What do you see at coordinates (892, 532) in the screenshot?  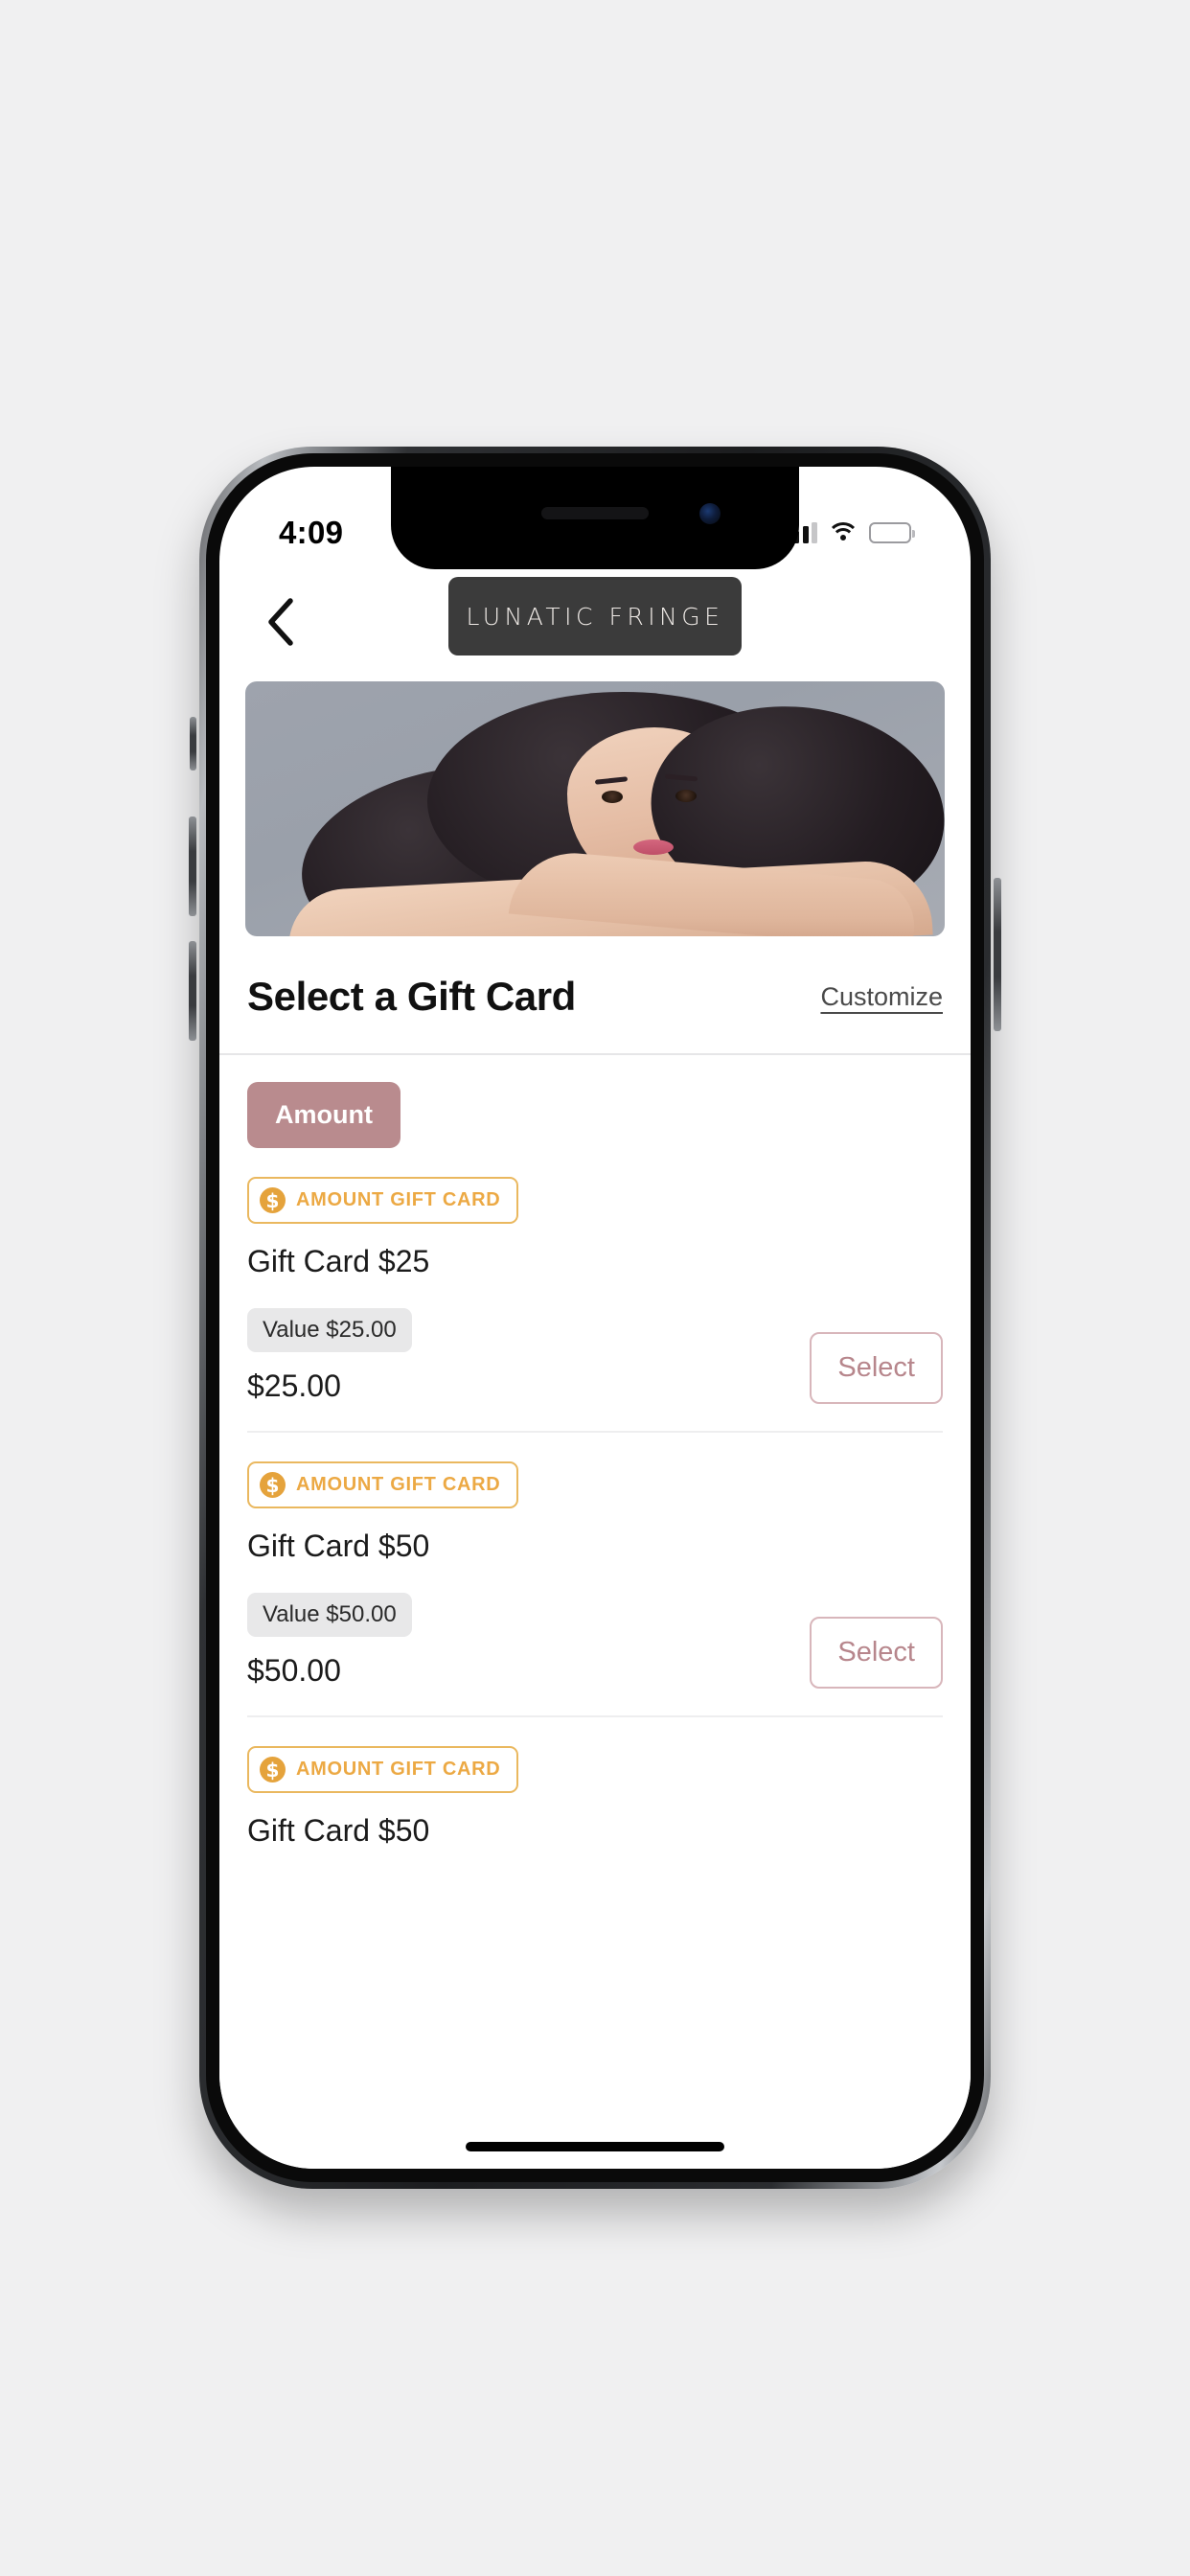 I see `battery-icon` at bounding box center [892, 532].